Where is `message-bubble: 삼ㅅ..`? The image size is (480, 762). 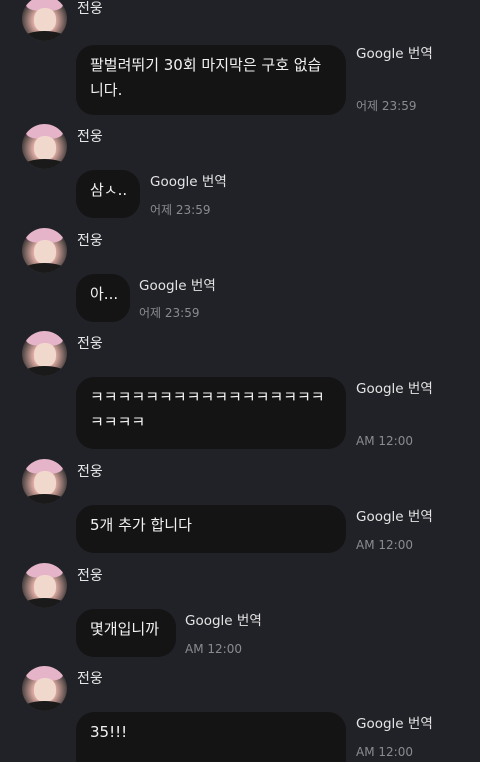 message-bubble: 삼ㅅ.. is located at coordinates (108, 194).